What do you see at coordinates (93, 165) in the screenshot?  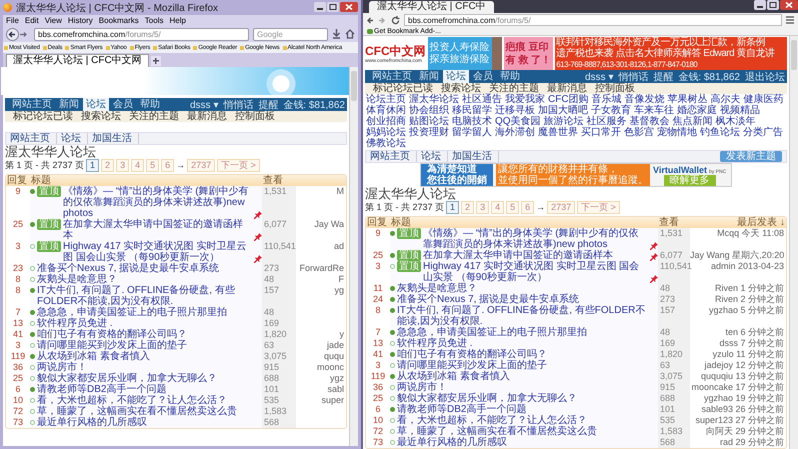 I see `page-link: 1` at bounding box center [93, 165].